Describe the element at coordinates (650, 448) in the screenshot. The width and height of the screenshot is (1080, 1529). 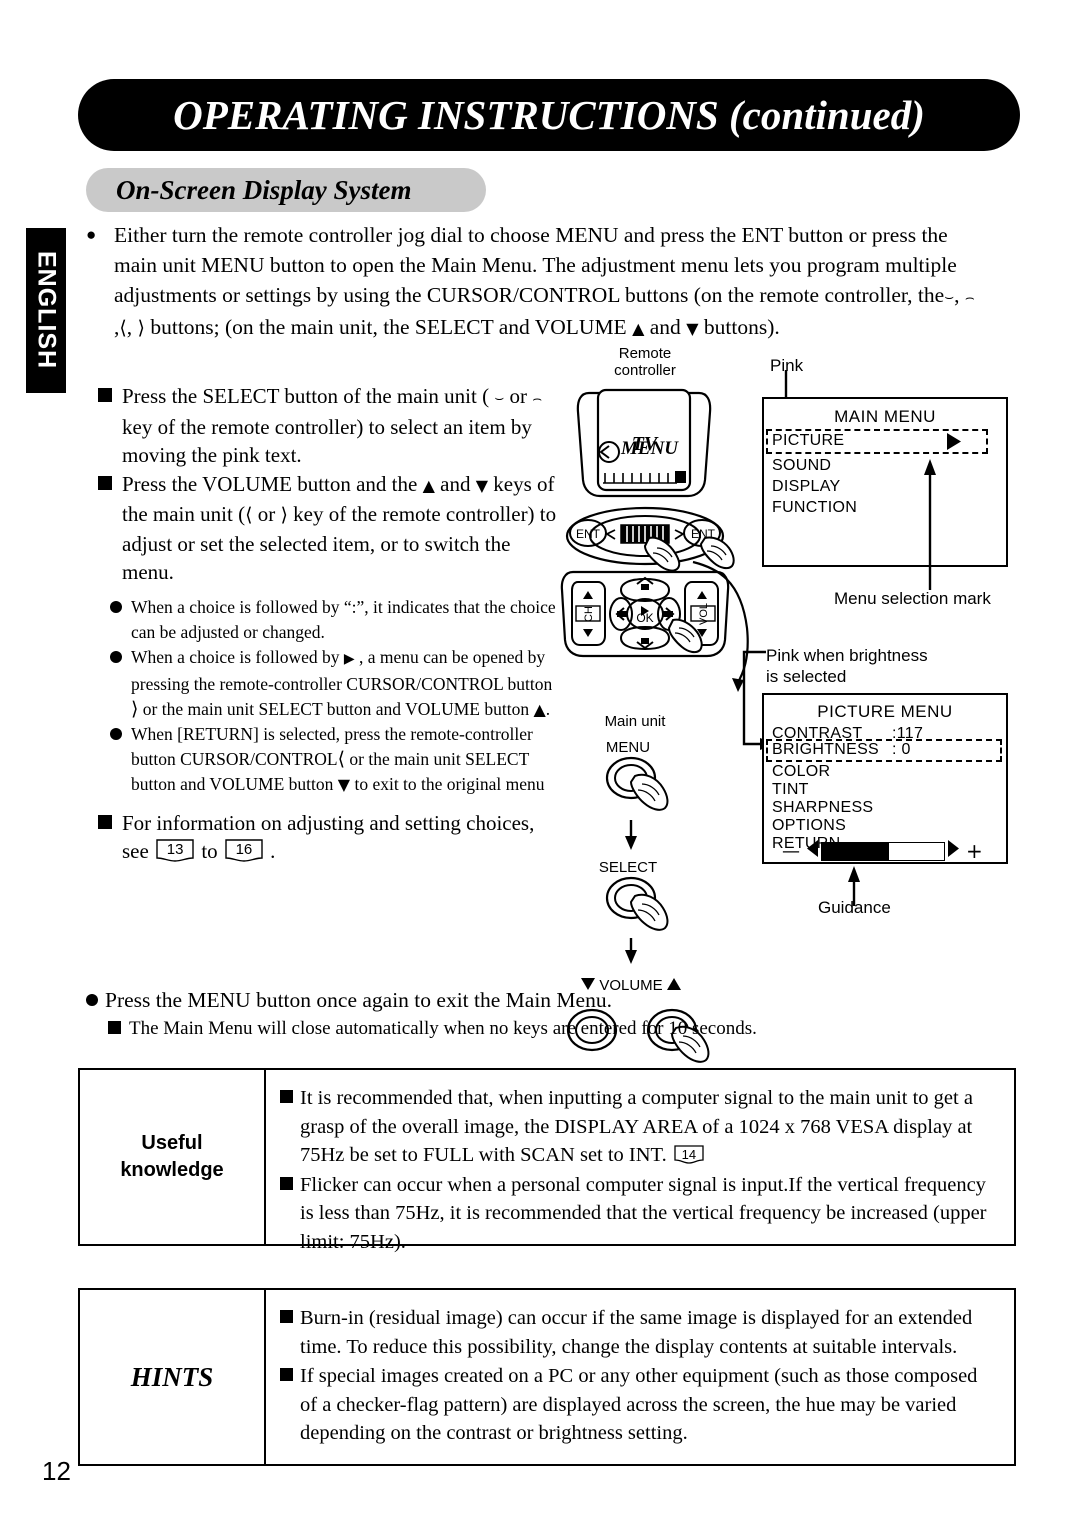
I see `remote-screen-menu-label: MENU` at that location.